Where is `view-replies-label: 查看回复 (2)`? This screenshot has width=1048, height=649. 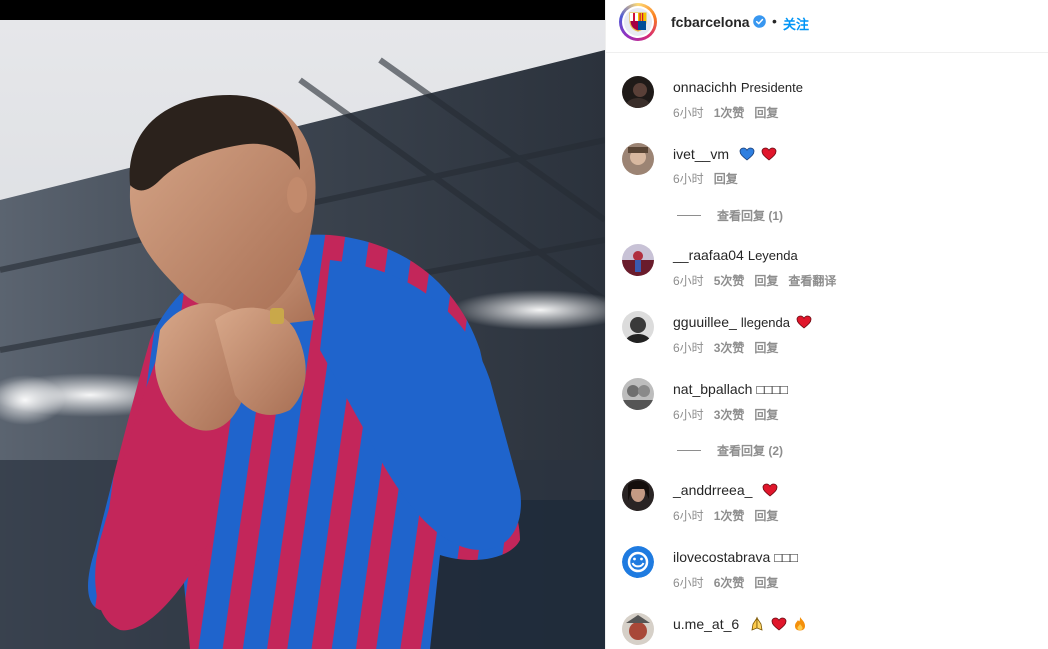
view-replies-label: 查看回复 (2) is located at coordinates (750, 451).